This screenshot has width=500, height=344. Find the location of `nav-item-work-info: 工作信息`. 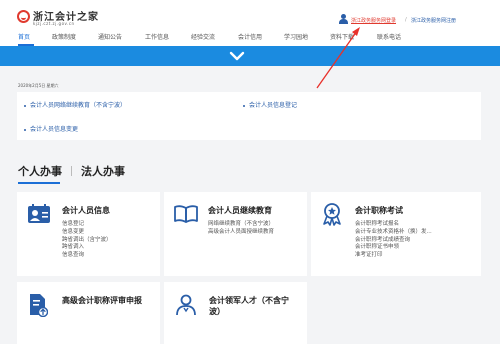

nav-item-work-info: 工作信息 is located at coordinates (157, 36).